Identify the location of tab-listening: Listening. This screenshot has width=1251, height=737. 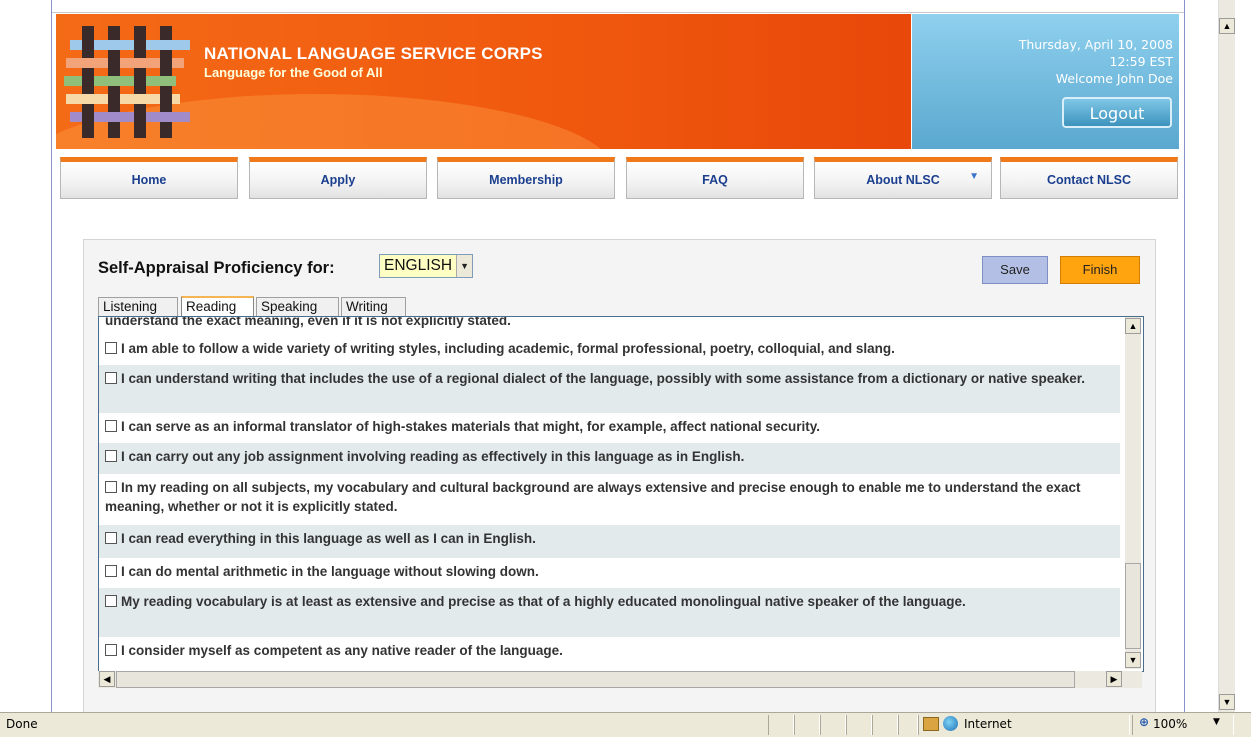
(138, 306).